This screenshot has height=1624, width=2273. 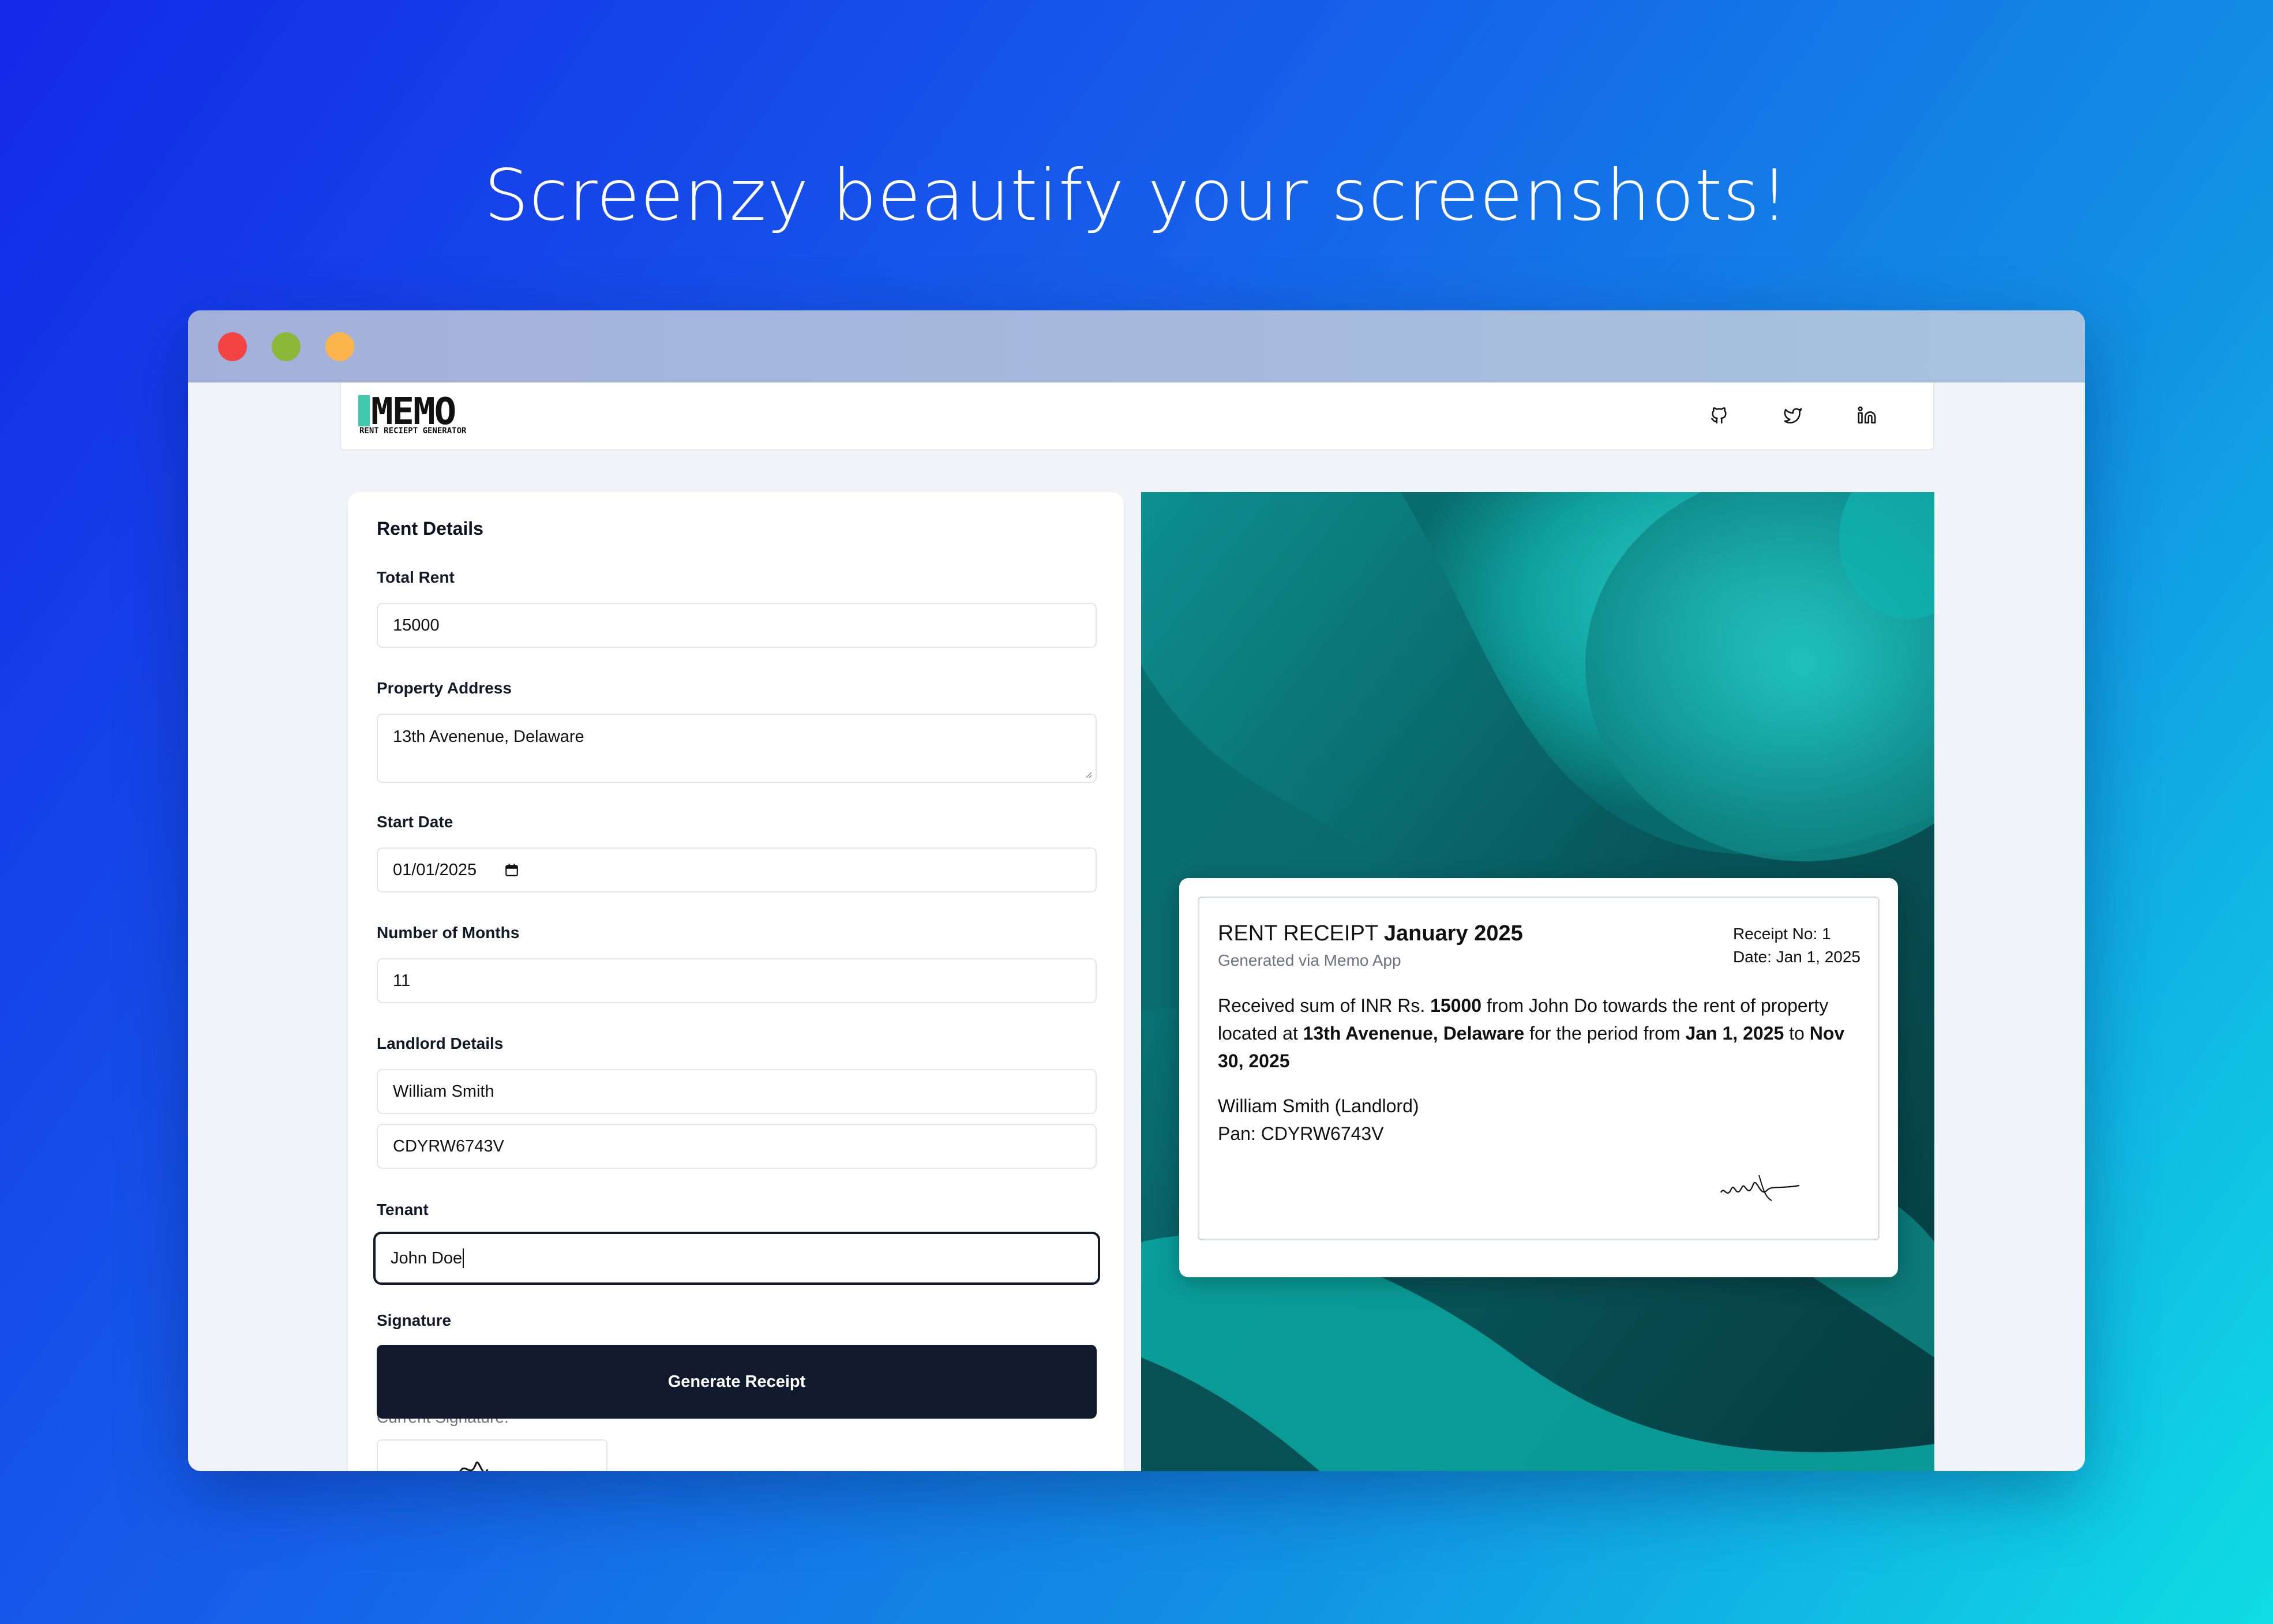 I want to click on signature-image, so click(x=474, y=1466).